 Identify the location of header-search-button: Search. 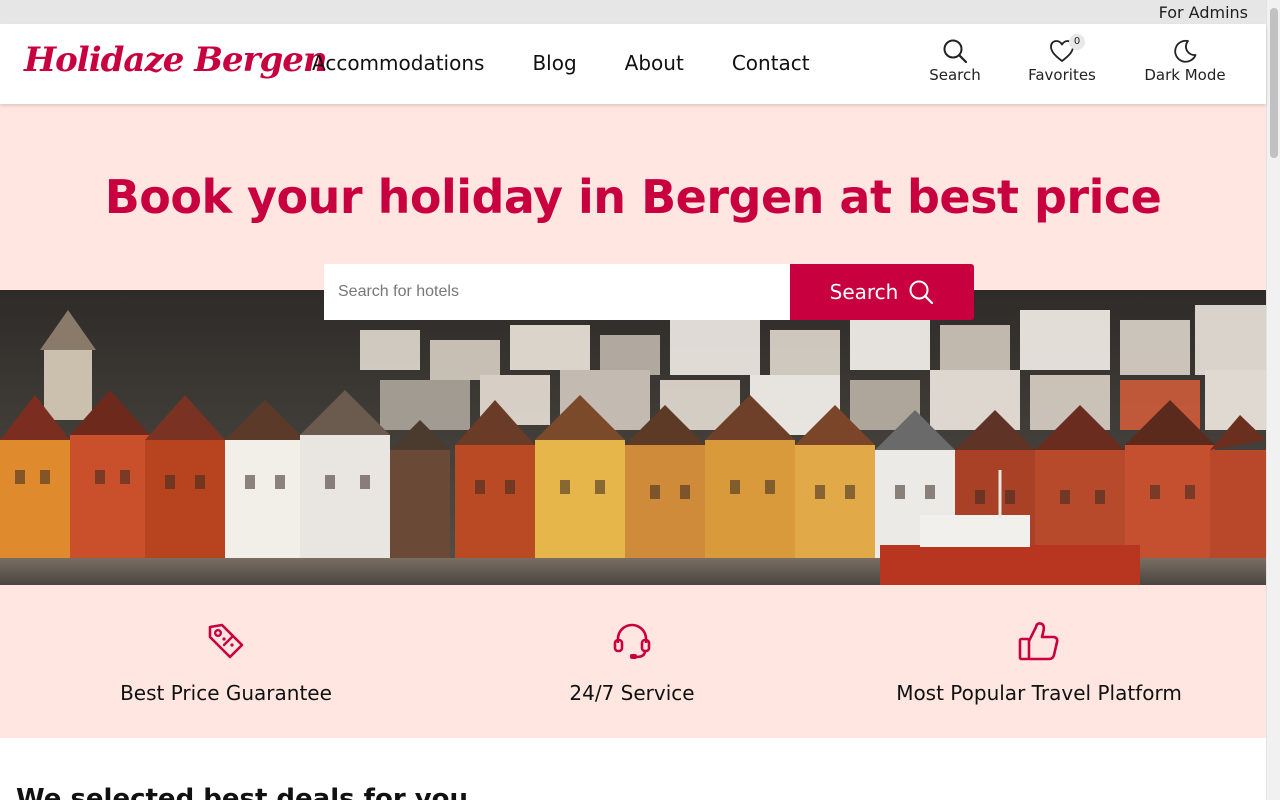
(955, 61).